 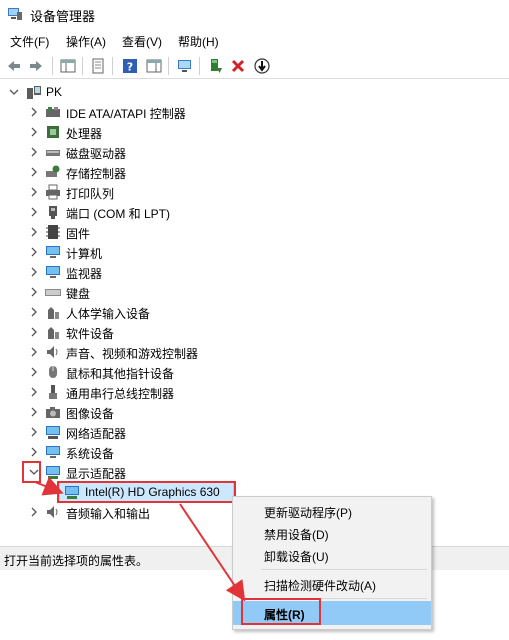 I want to click on tree-root-pk: PK, so click(x=254, y=92).